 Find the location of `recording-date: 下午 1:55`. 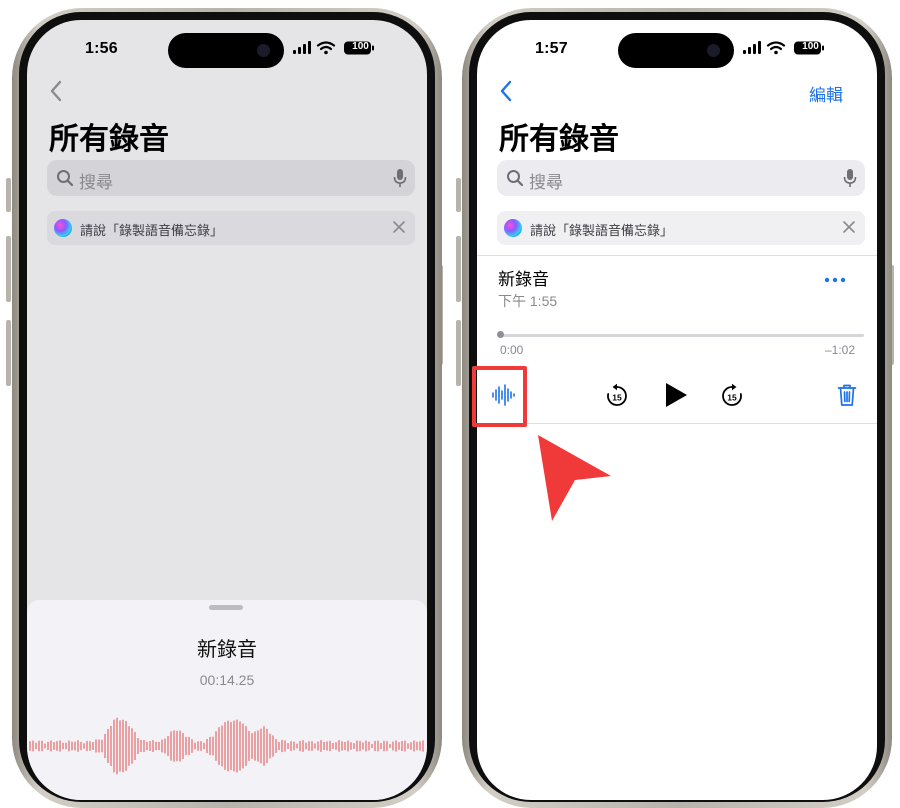

recording-date: 下午 1:55 is located at coordinates (528, 301).